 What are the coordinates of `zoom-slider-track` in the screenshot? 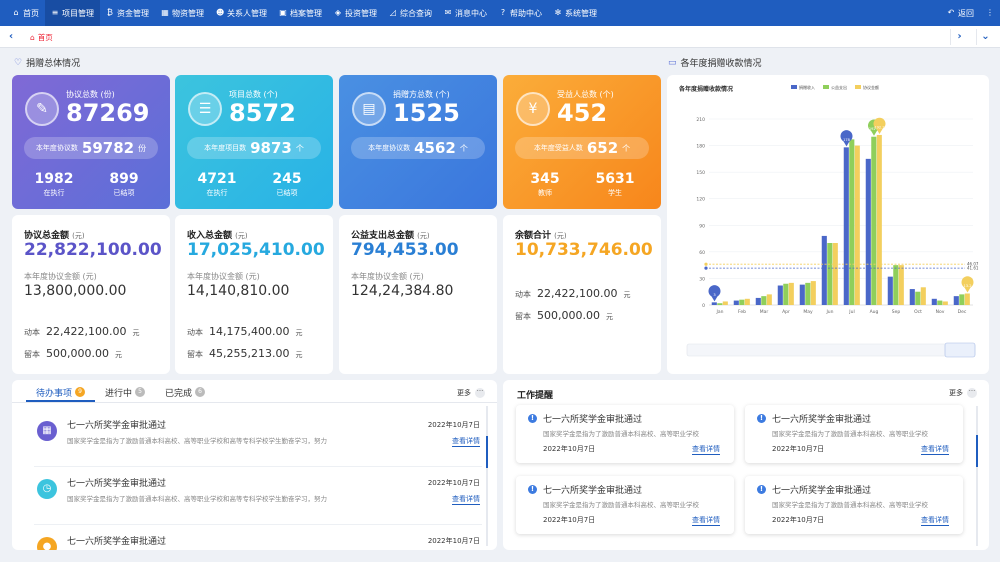 It's located at (831, 350).